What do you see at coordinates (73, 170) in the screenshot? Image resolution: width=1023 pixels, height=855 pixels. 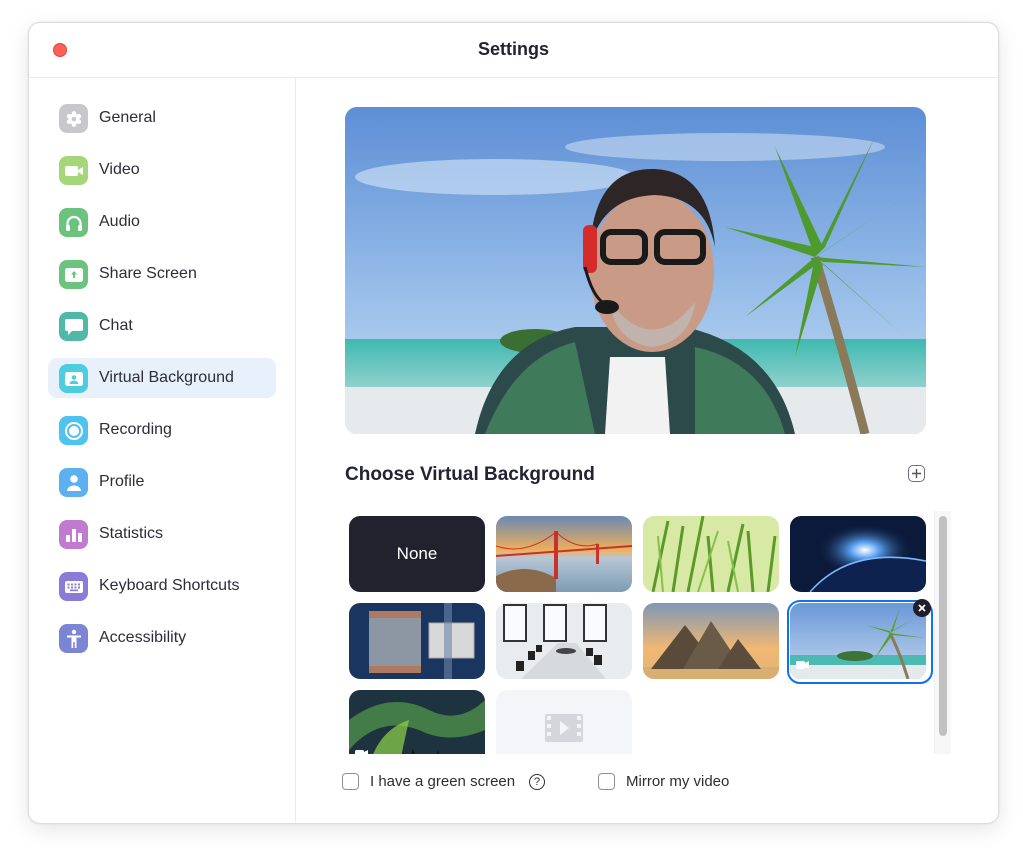 I see `video-camera-icon` at bounding box center [73, 170].